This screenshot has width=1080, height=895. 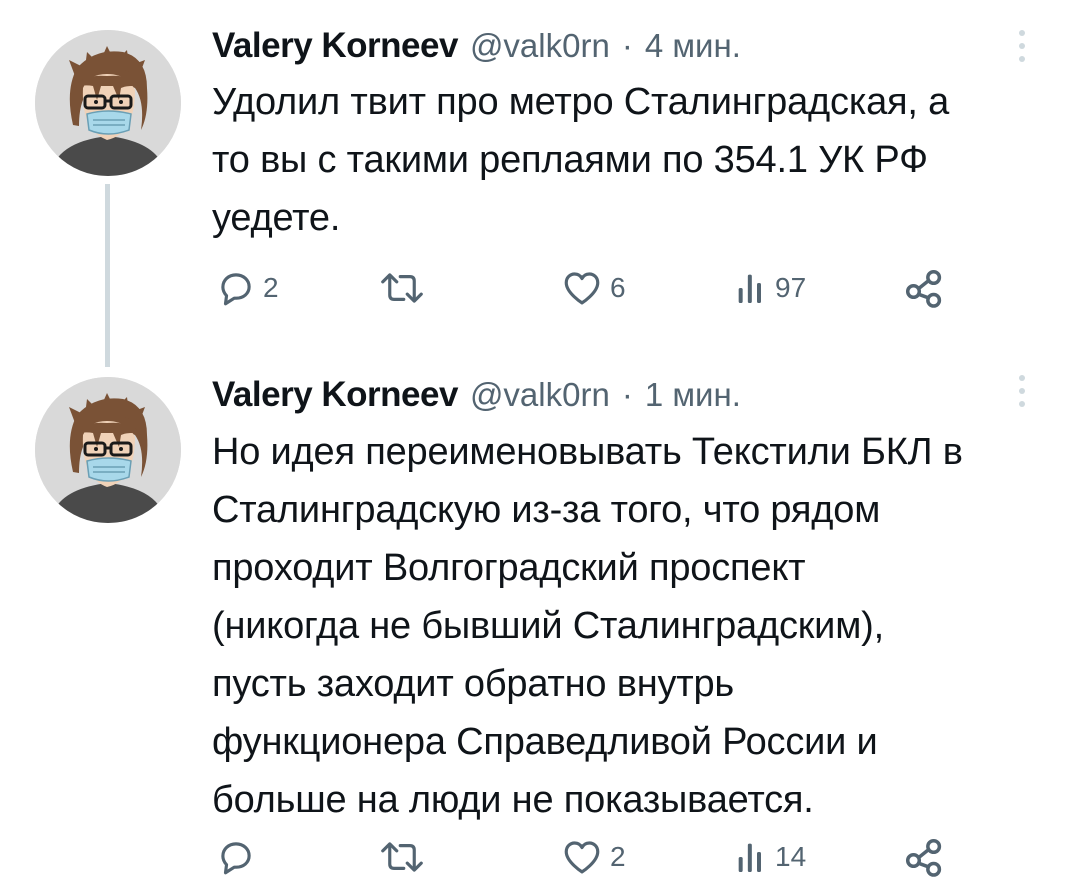 I want to click on like-button: 6, so click(x=593, y=288).